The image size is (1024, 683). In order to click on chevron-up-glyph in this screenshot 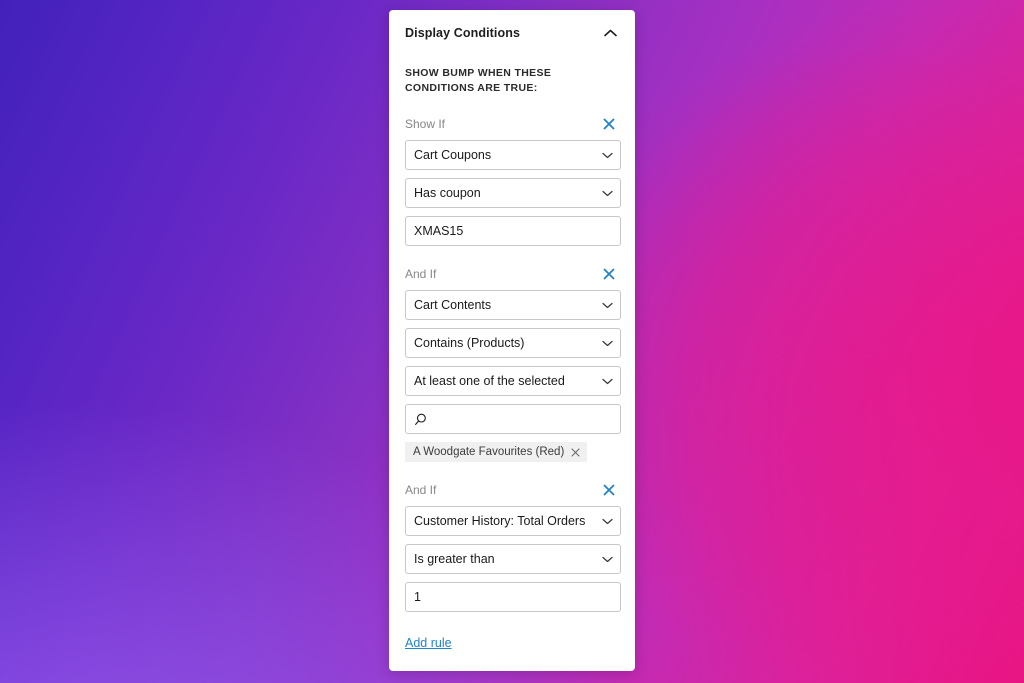, I will do `click(610, 33)`.